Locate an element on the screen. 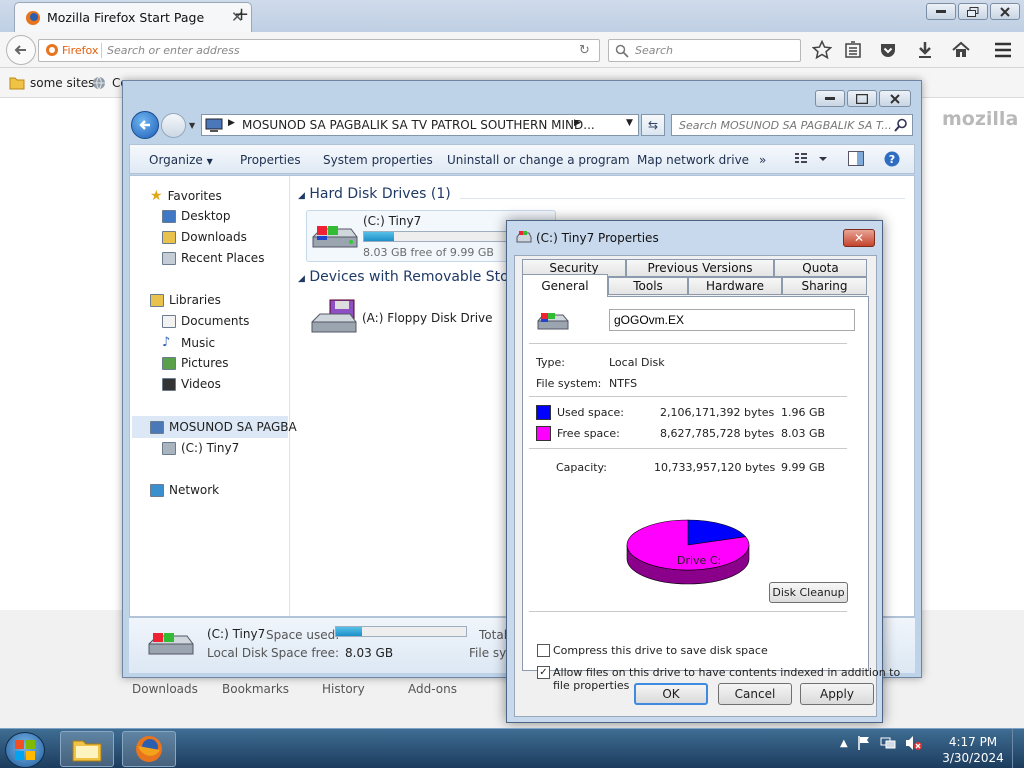 This screenshot has width=1024, height=768. menu-icon is located at coordinates (1003, 50).